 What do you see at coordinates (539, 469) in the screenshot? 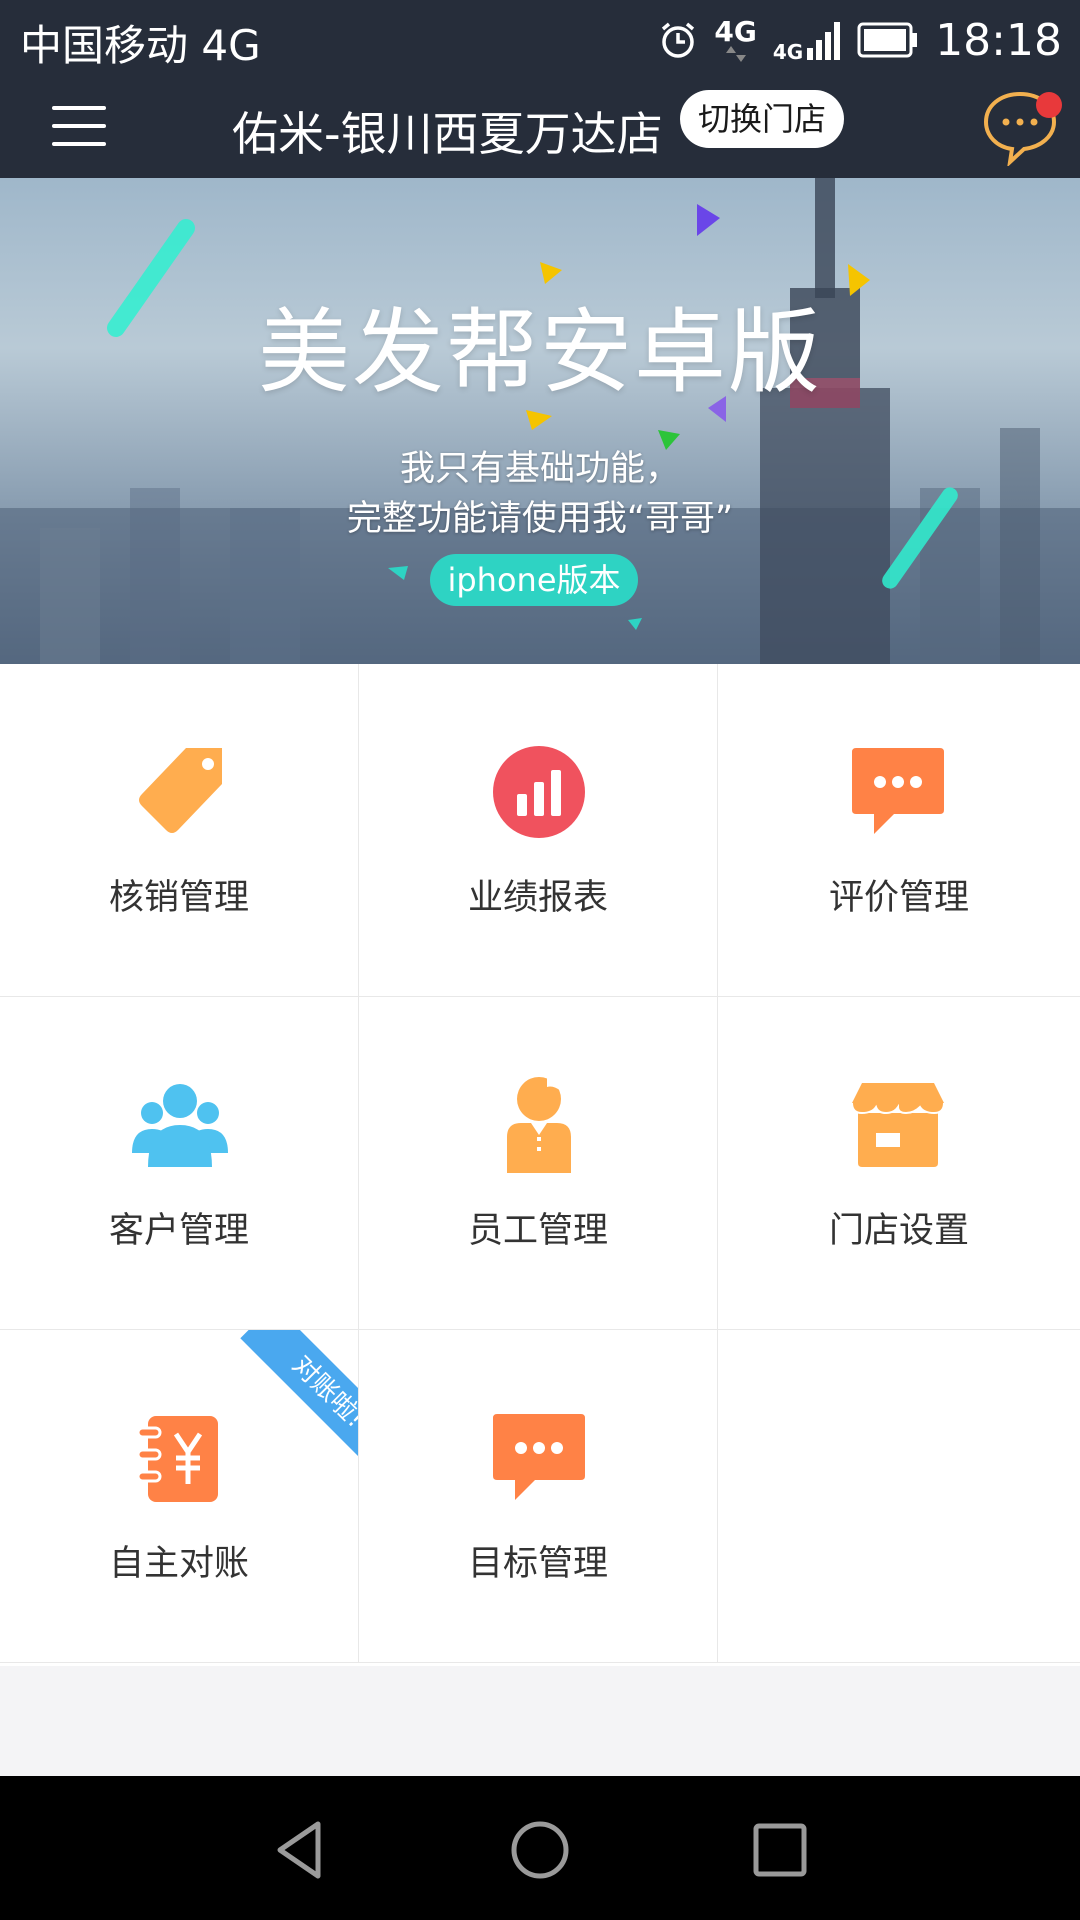
I see `banner-subtitle-1: 我只有基础功能，` at bounding box center [539, 469].